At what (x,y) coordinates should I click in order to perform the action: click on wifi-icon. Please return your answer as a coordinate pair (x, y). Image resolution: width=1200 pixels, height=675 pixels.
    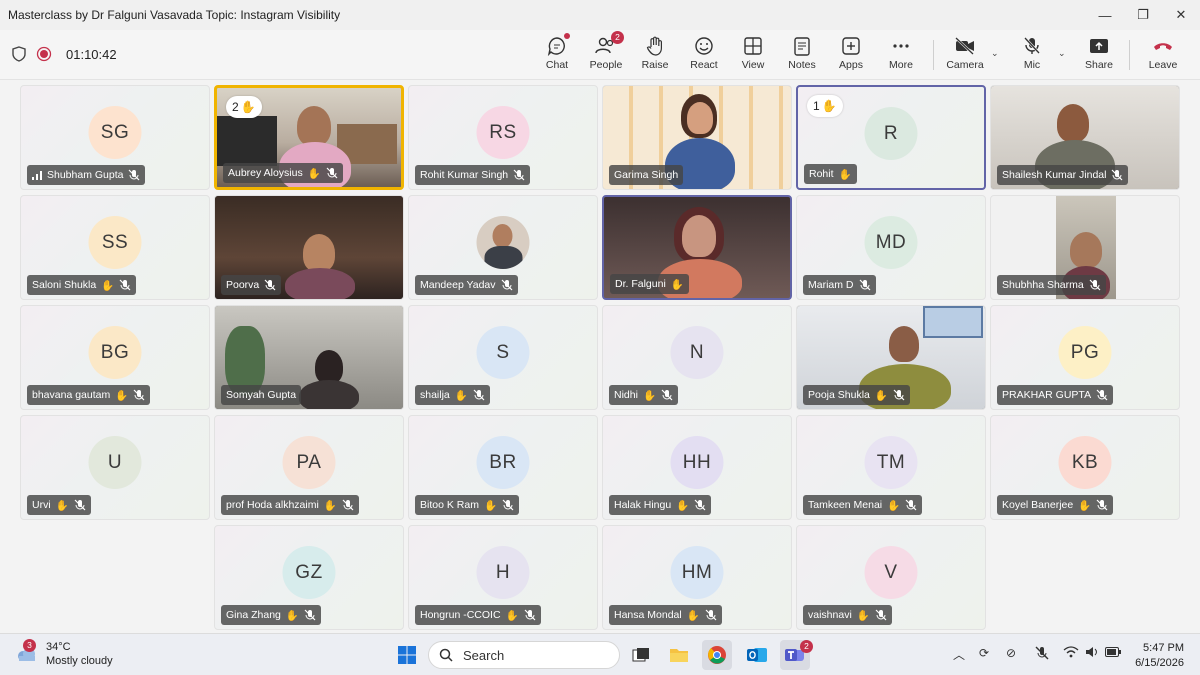
    Looking at the image, I should click on (1071, 653).